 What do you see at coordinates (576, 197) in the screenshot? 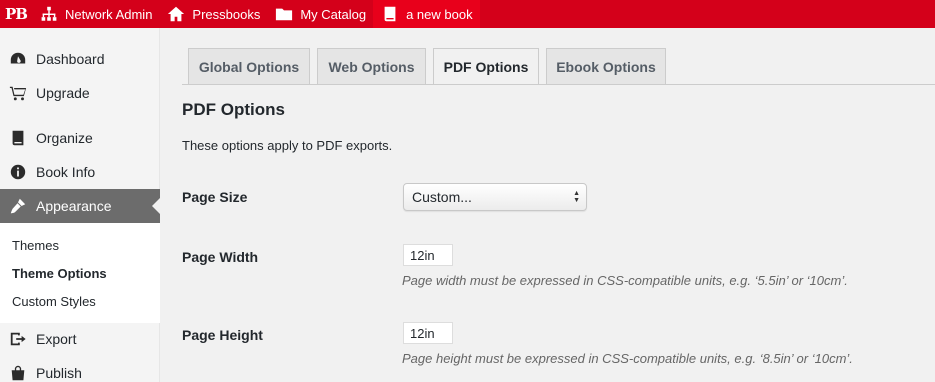
I see `select-arrows-icon: ▲ ▼` at bounding box center [576, 197].